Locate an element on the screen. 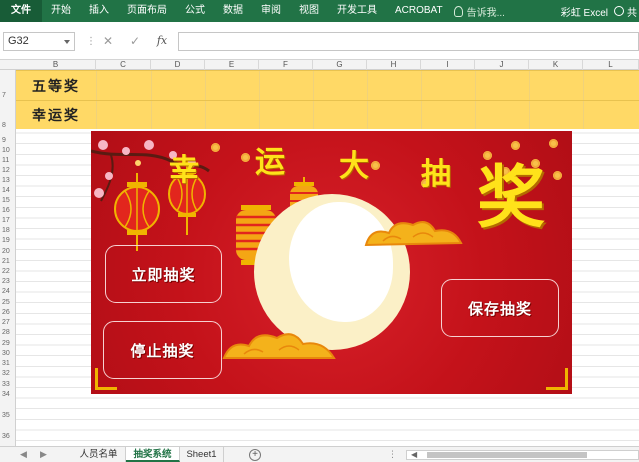 This screenshot has height=462, width=639. row-header: 19 is located at coordinates (8, 240).